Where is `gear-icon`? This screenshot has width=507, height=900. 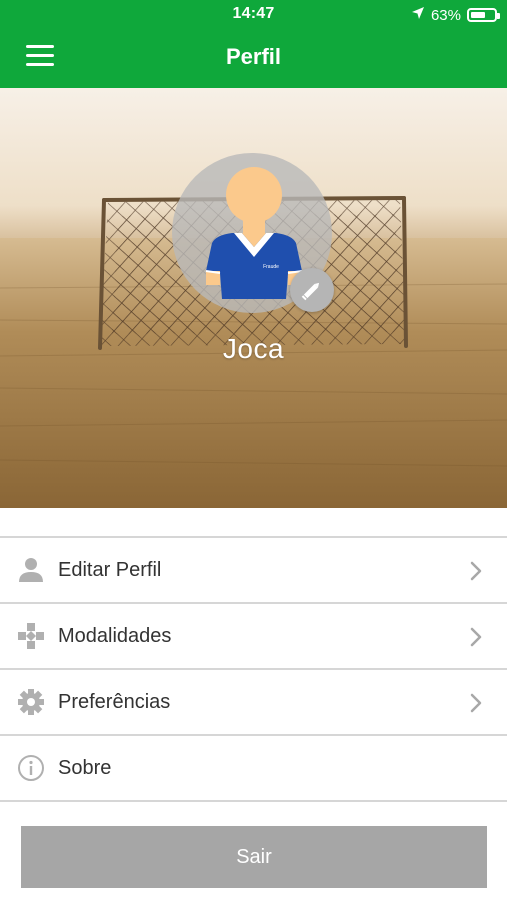
gear-icon is located at coordinates (31, 702).